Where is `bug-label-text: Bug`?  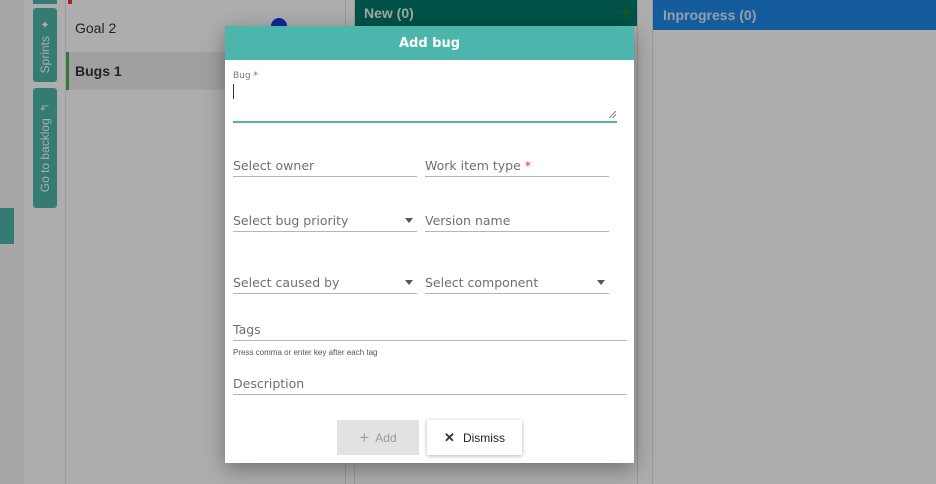 bug-label-text: Bug is located at coordinates (242, 76).